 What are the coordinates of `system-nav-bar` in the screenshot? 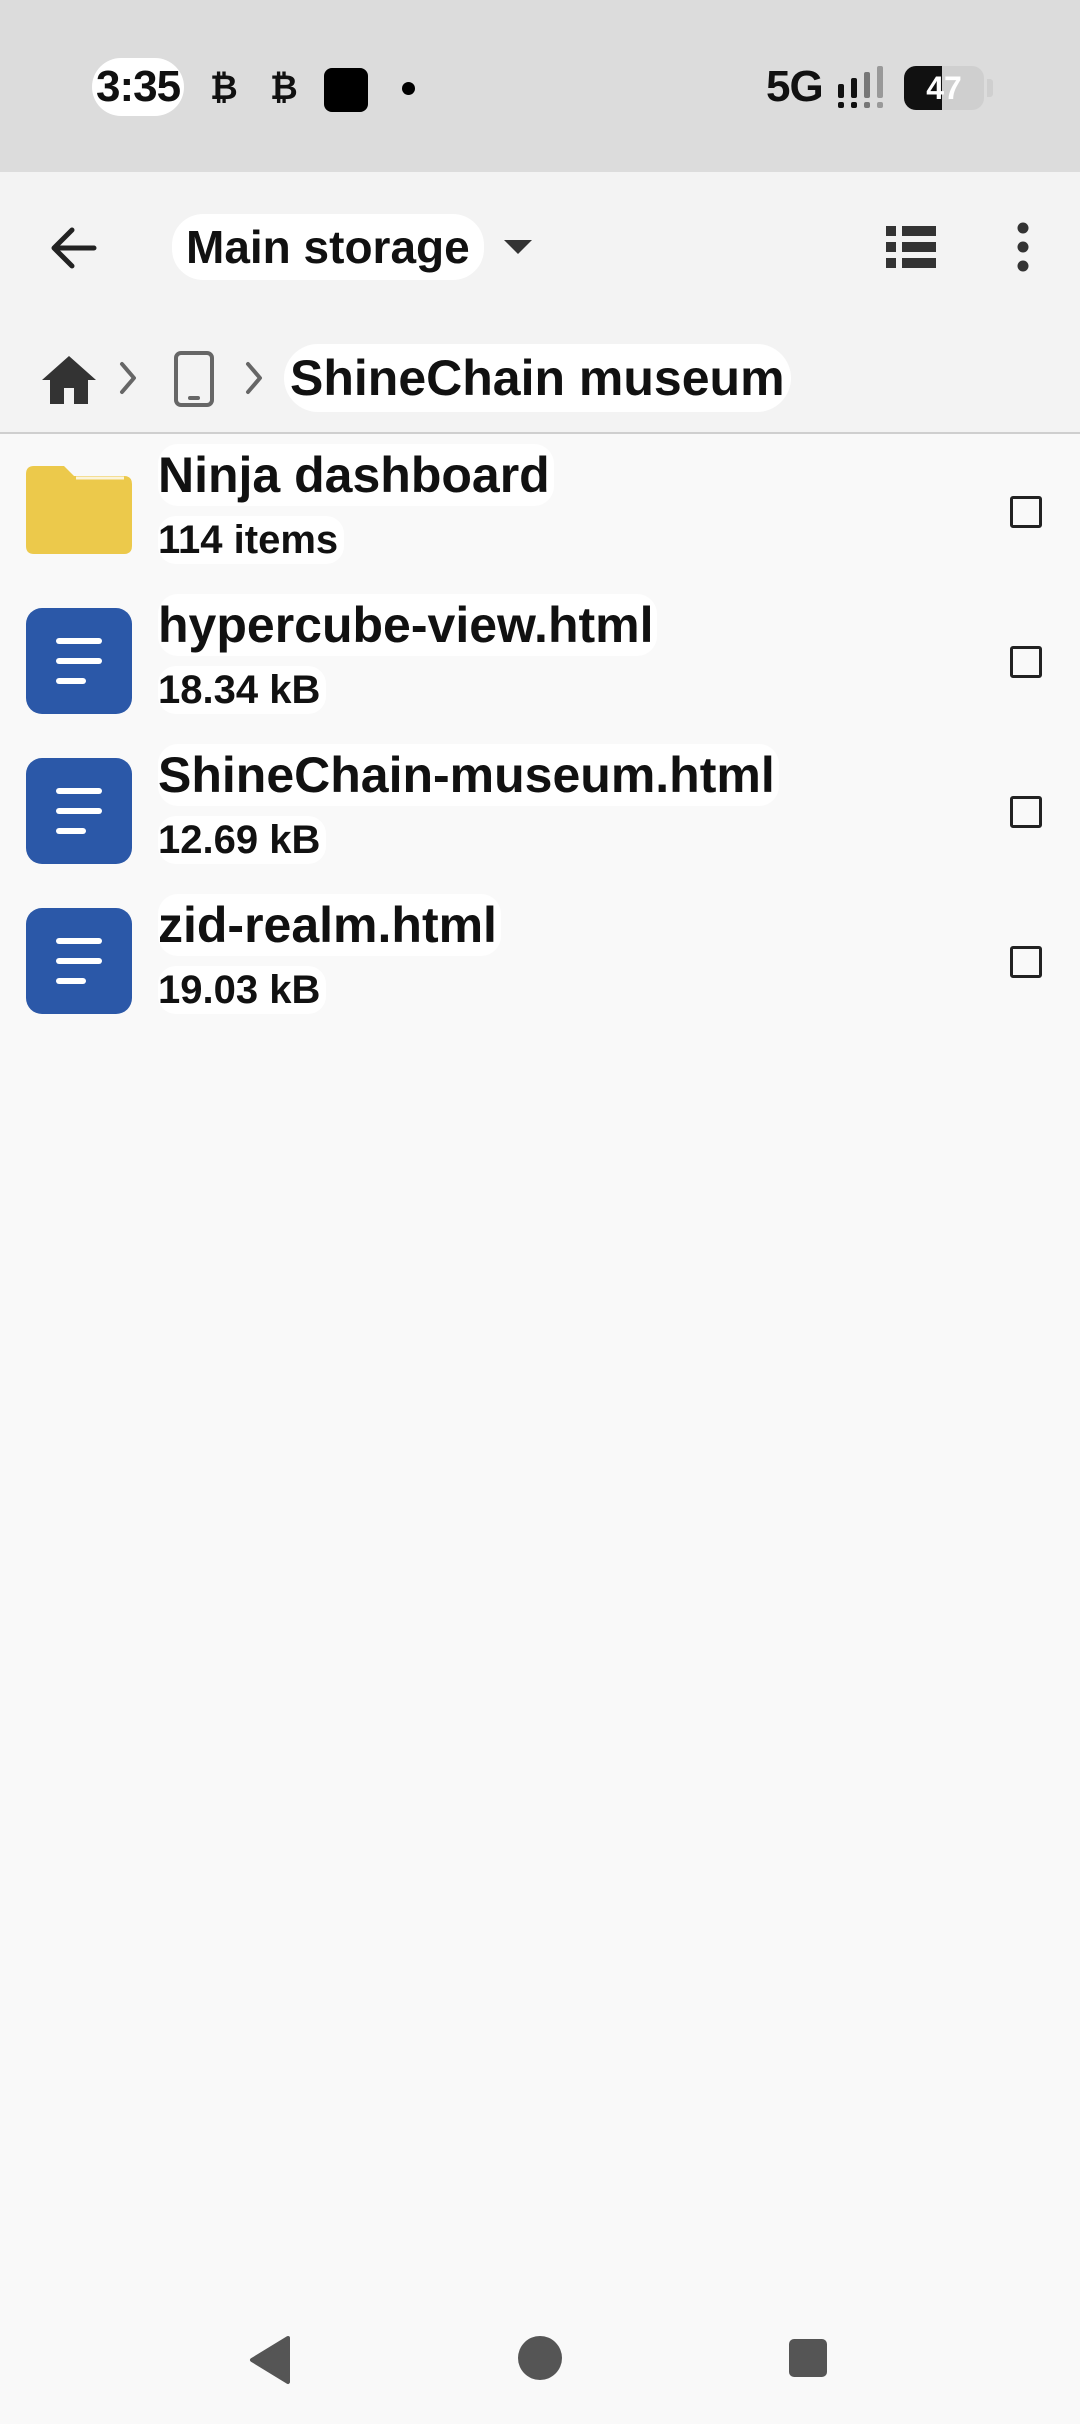 It's located at (540, 2362).